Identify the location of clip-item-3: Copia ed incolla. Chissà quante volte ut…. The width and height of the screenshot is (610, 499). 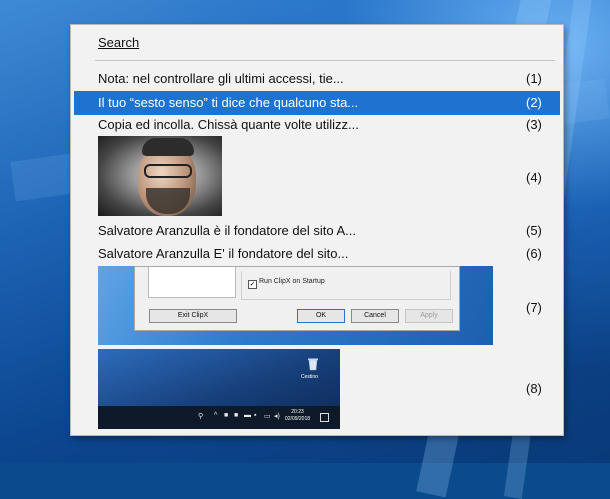
(317, 125).